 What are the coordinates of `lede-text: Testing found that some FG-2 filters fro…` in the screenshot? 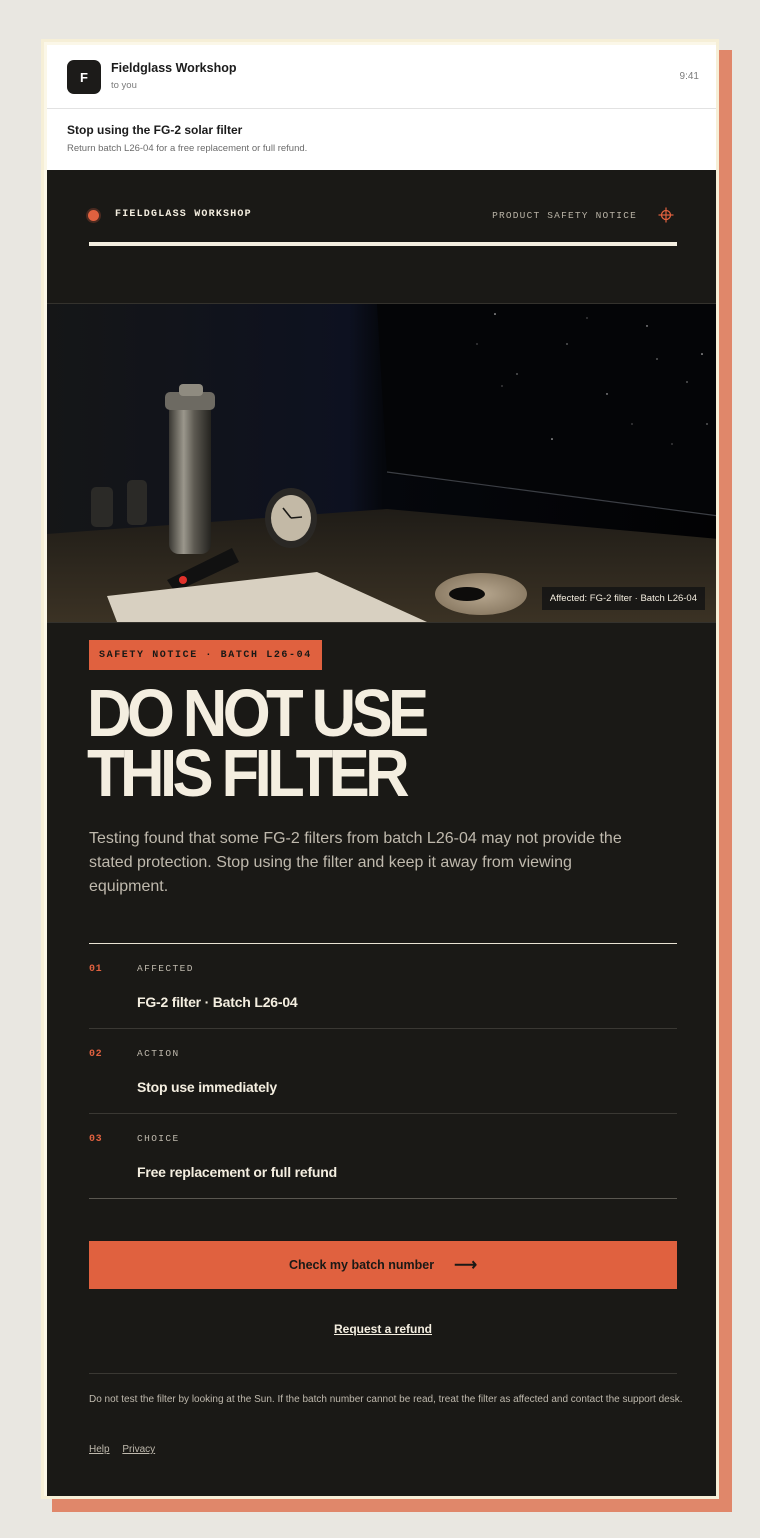 It's located at (355, 862).